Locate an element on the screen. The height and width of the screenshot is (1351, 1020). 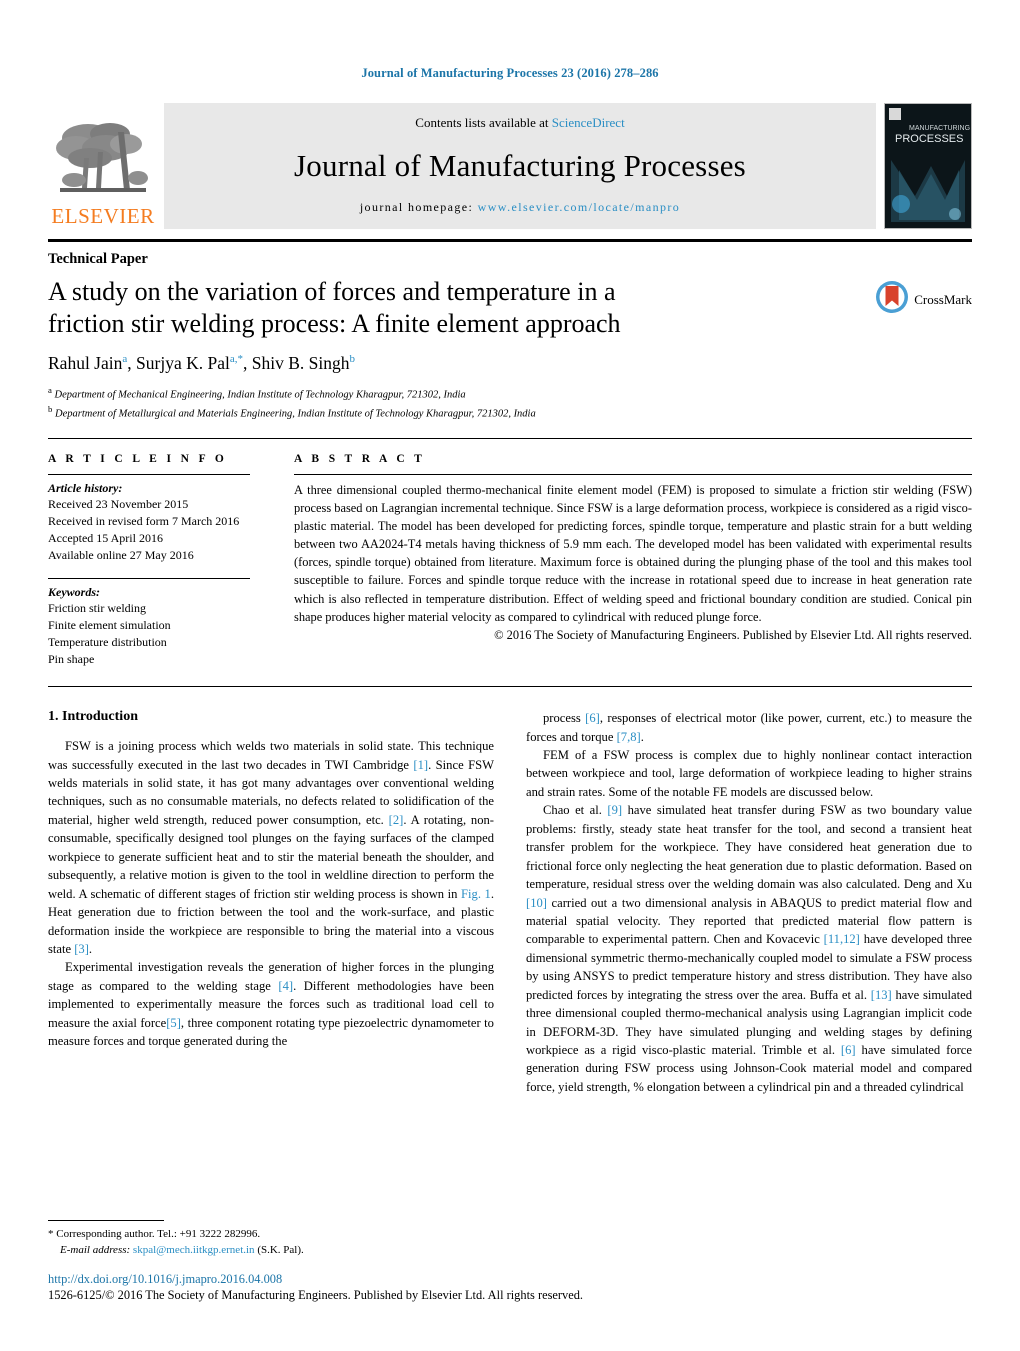
citation-ref: [3] is located at coordinates (81, 949).